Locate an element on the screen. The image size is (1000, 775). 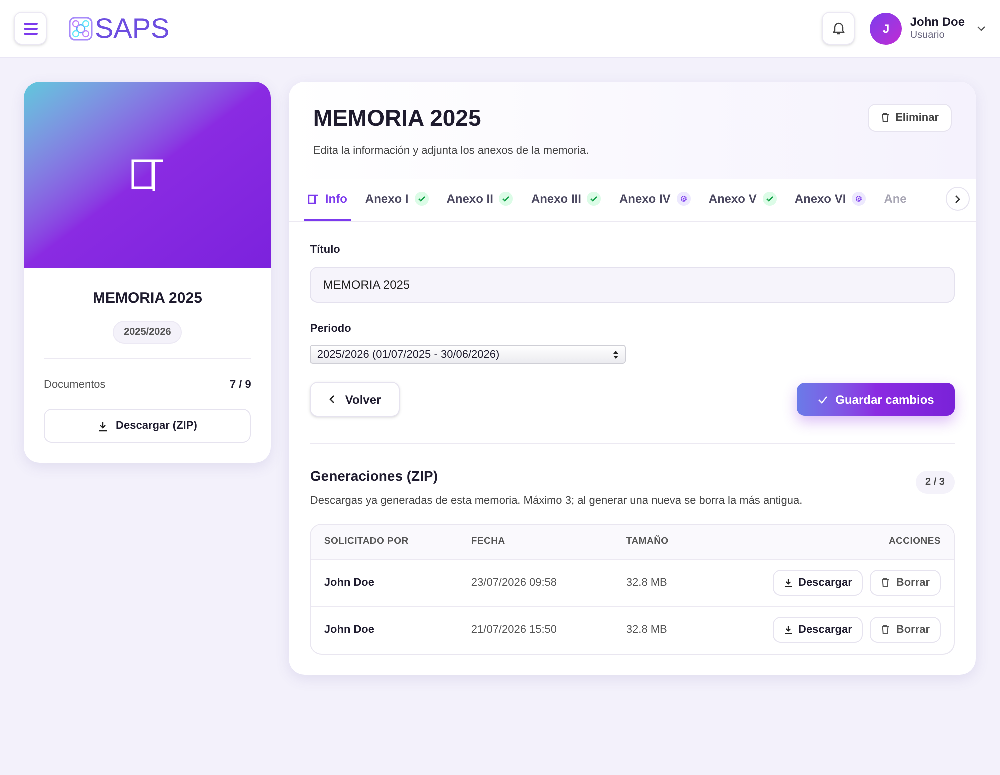
tab: Anexo V is located at coordinates (742, 200).